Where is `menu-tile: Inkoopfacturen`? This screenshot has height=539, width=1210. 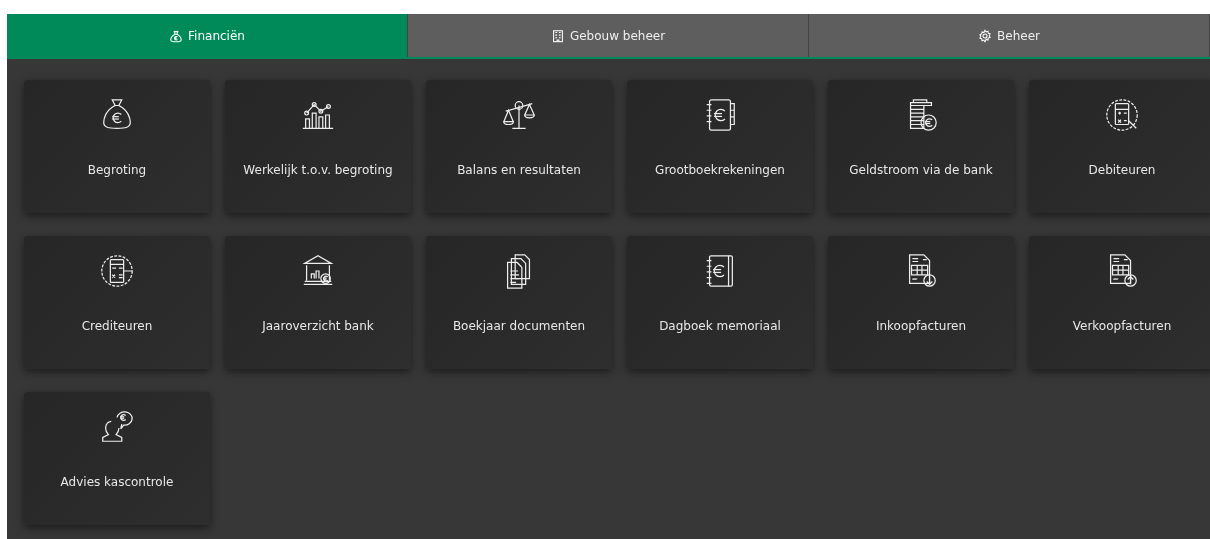
menu-tile: Inkoopfacturen is located at coordinates (921, 302).